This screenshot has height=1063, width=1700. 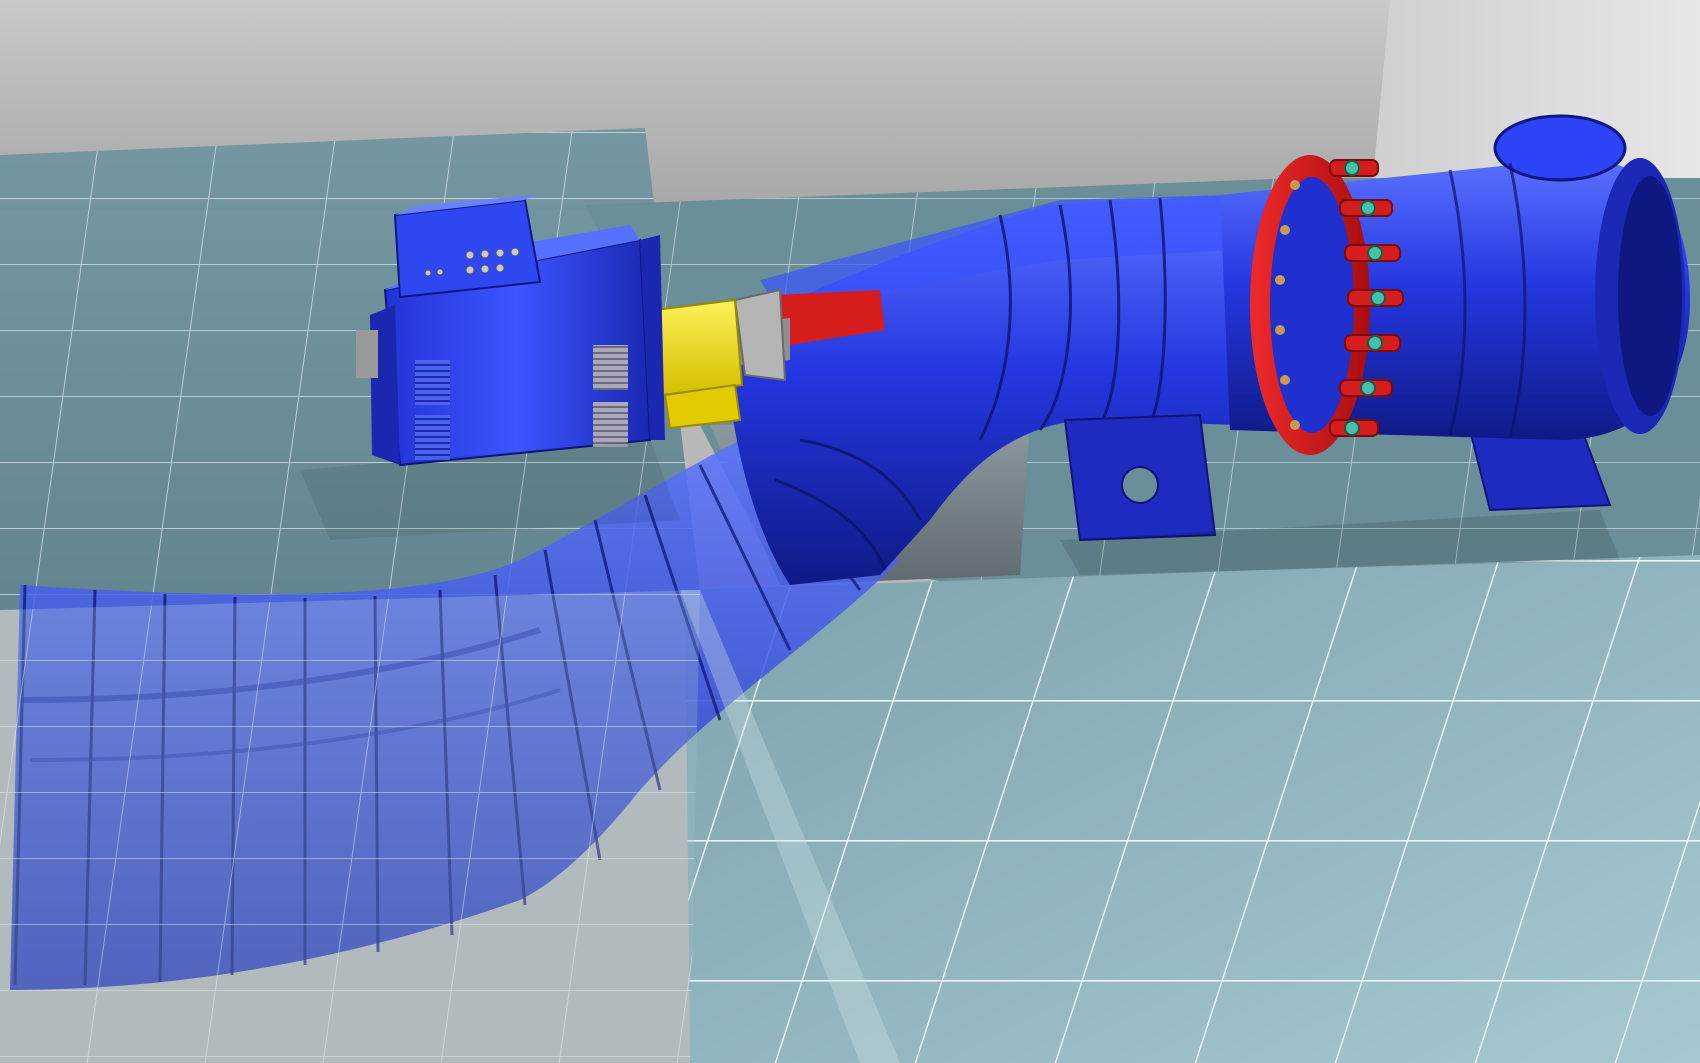 What do you see at coordinates (510, 331) in the screenshot?
I see `generator-icon` at bounding box center [510, 331].